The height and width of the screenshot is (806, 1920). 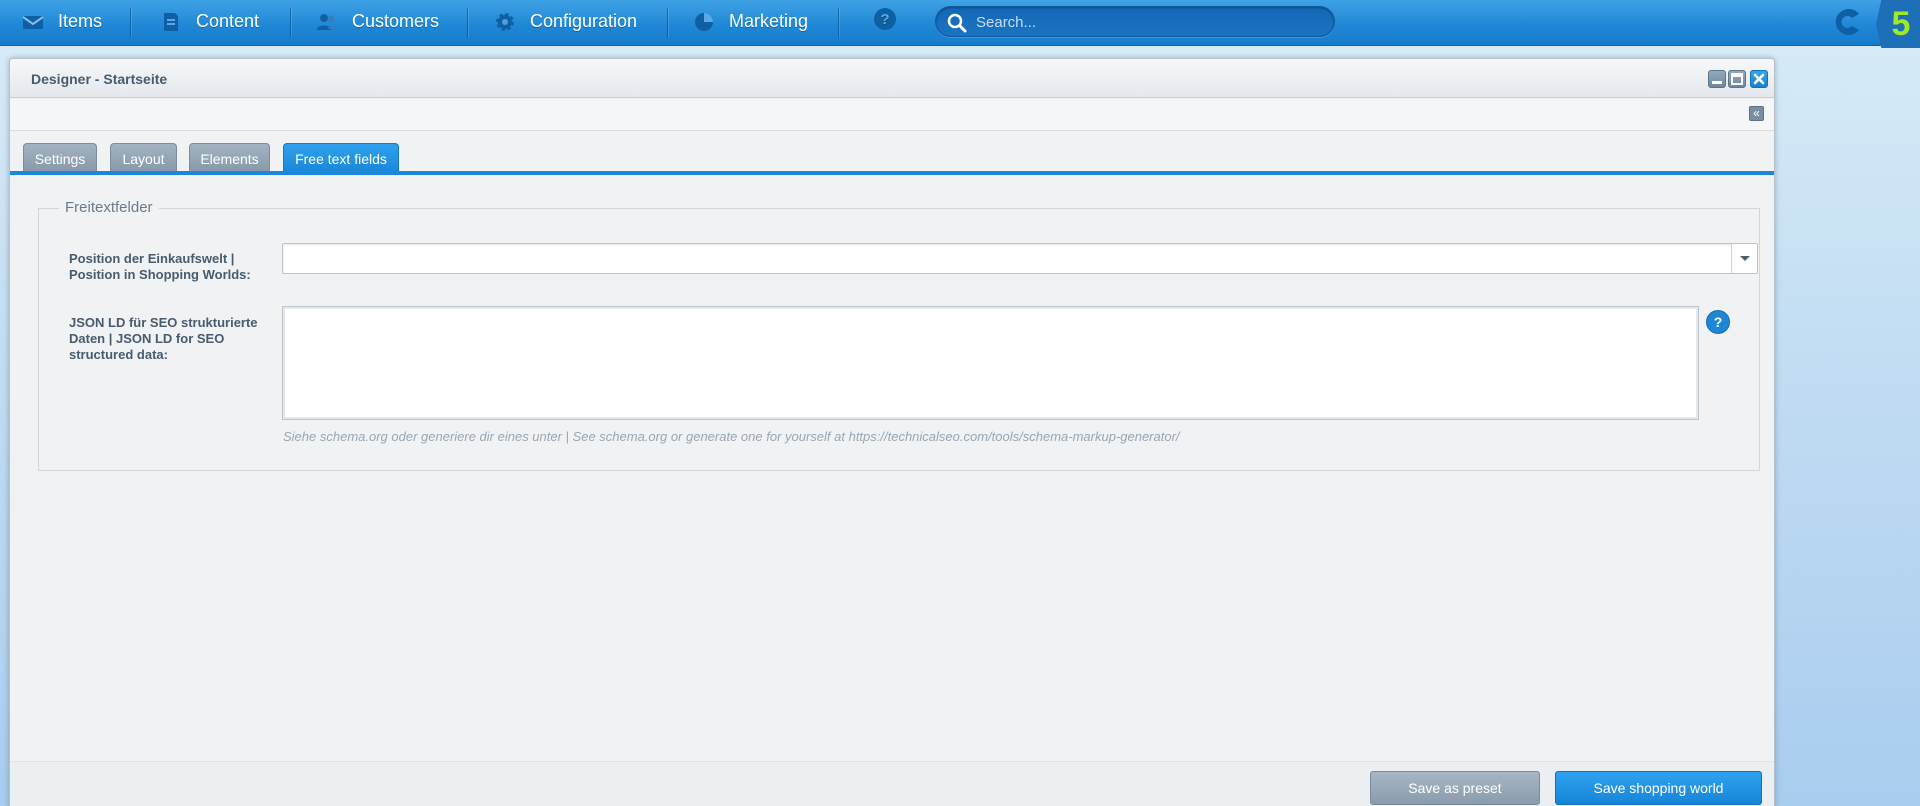 I want to click on users-icon, so click(x=327, y=22).